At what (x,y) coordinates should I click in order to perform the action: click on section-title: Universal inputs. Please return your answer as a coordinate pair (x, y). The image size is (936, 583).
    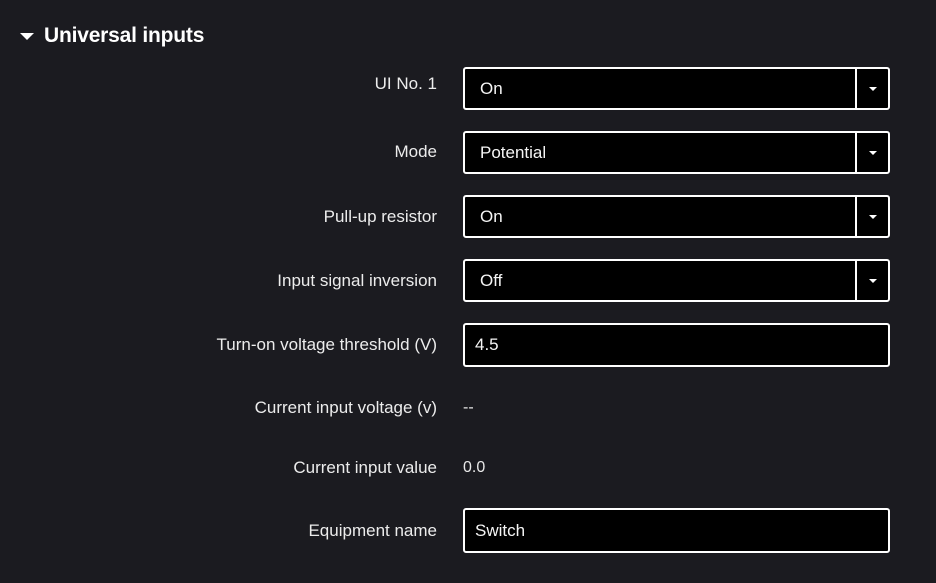
    Looking at the image, I should click on (124, 35).